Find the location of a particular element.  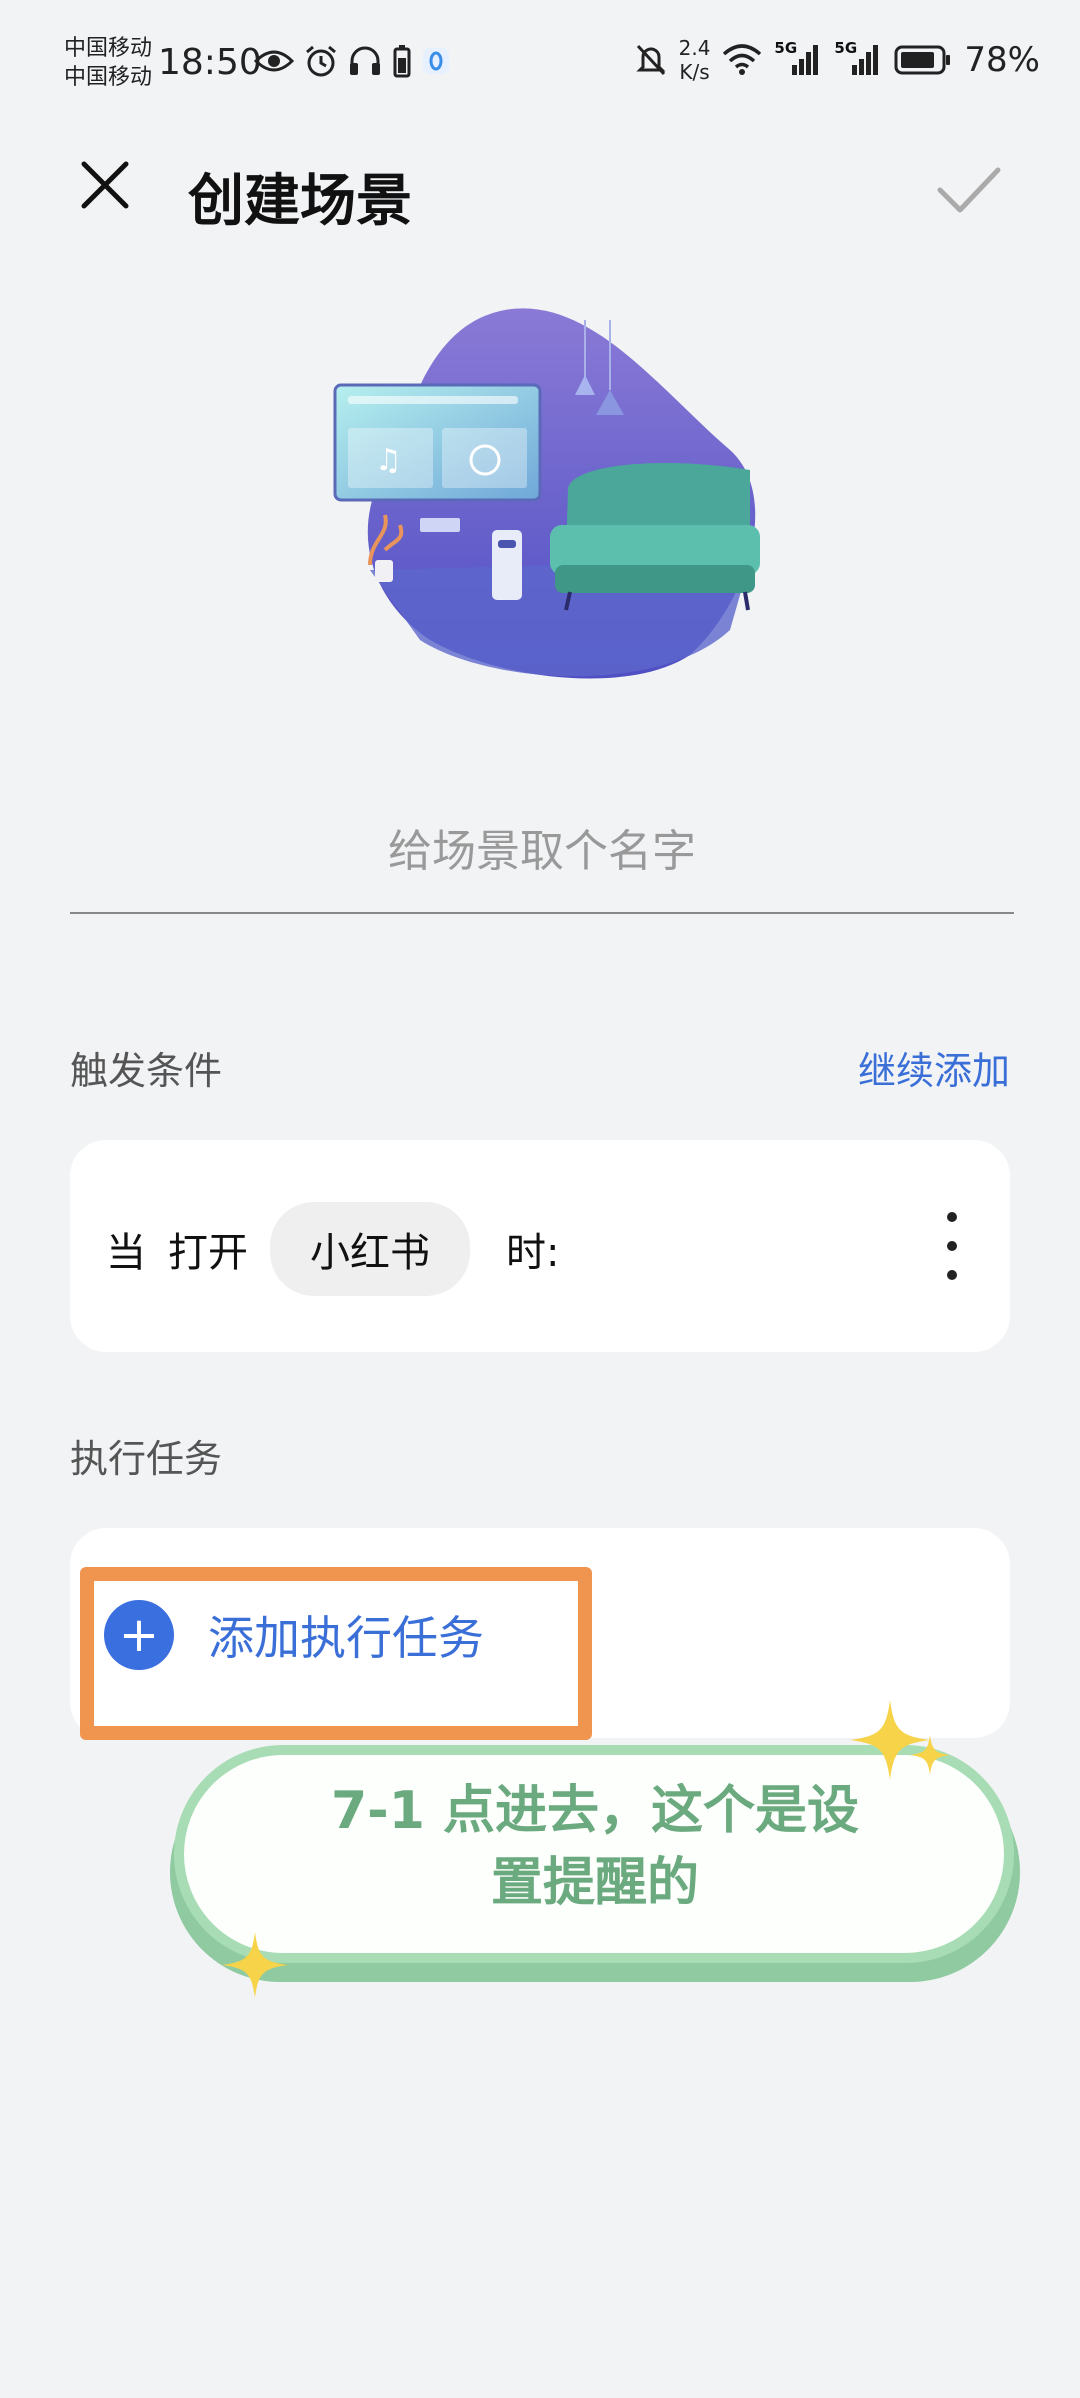

status-bar: 中国移动 中国移动 18:50 2.4 K/s 5G 5G 78% is located at coordinates (540, 65).